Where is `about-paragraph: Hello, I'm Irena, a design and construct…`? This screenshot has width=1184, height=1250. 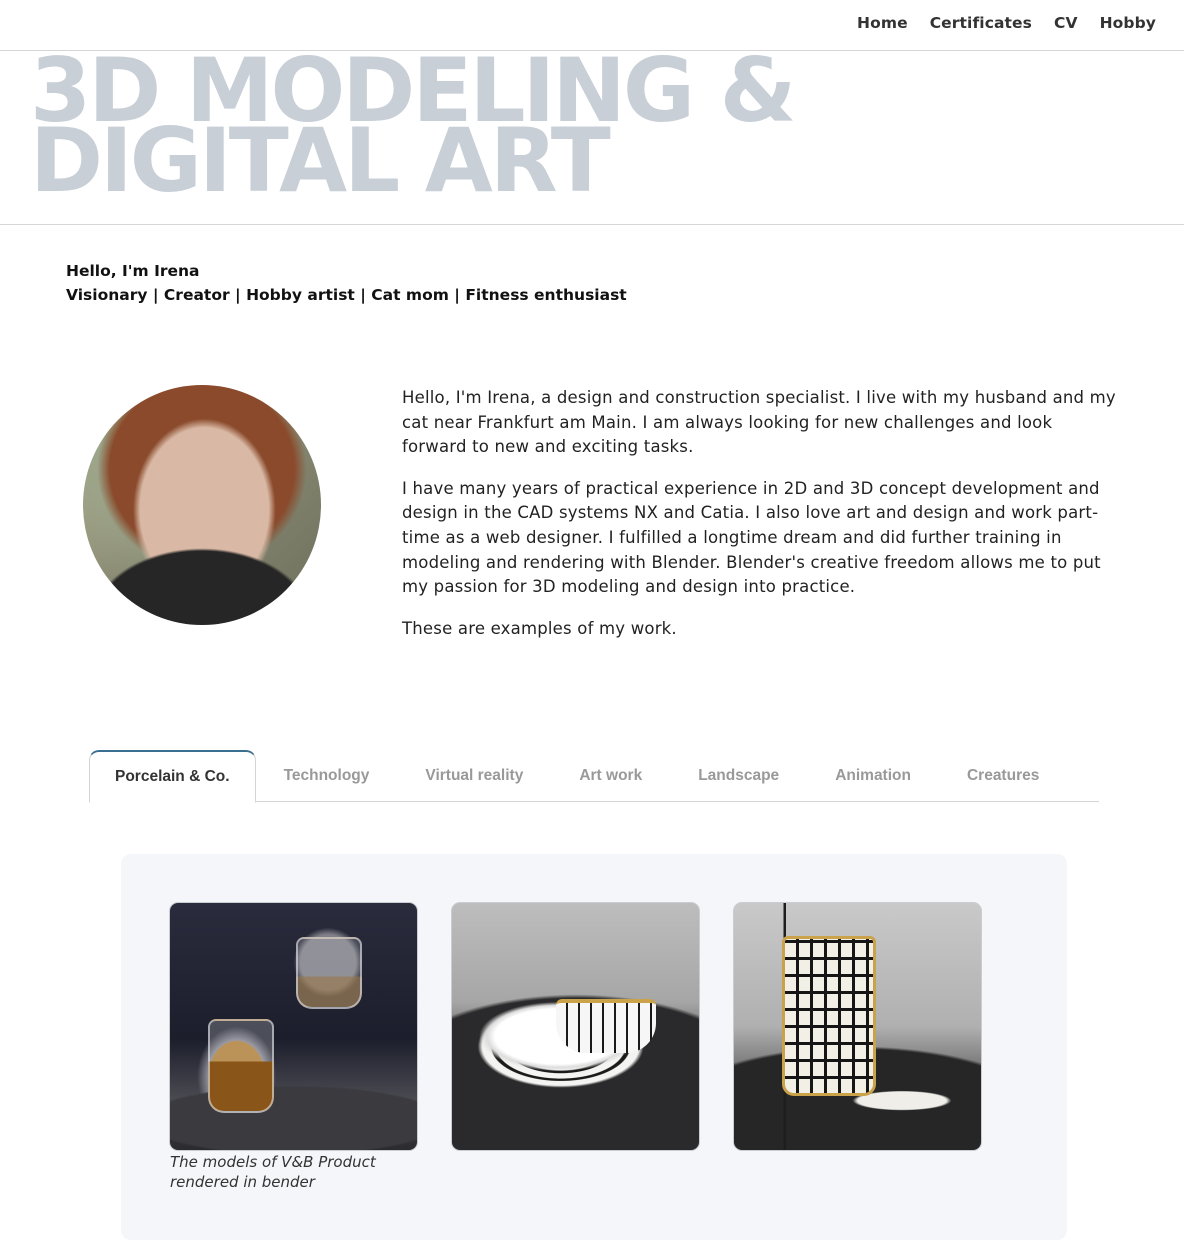
about-paragraph: Hello, I'm Irena, a design and construct… is located at coordinates (759, 422).